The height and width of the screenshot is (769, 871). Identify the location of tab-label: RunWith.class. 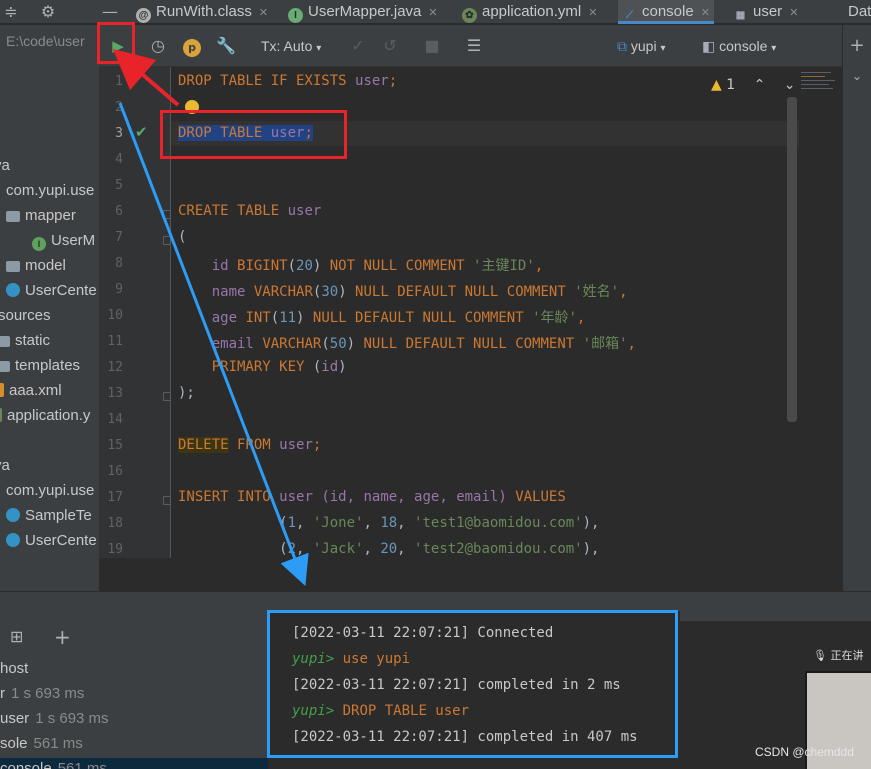
(204, 11).